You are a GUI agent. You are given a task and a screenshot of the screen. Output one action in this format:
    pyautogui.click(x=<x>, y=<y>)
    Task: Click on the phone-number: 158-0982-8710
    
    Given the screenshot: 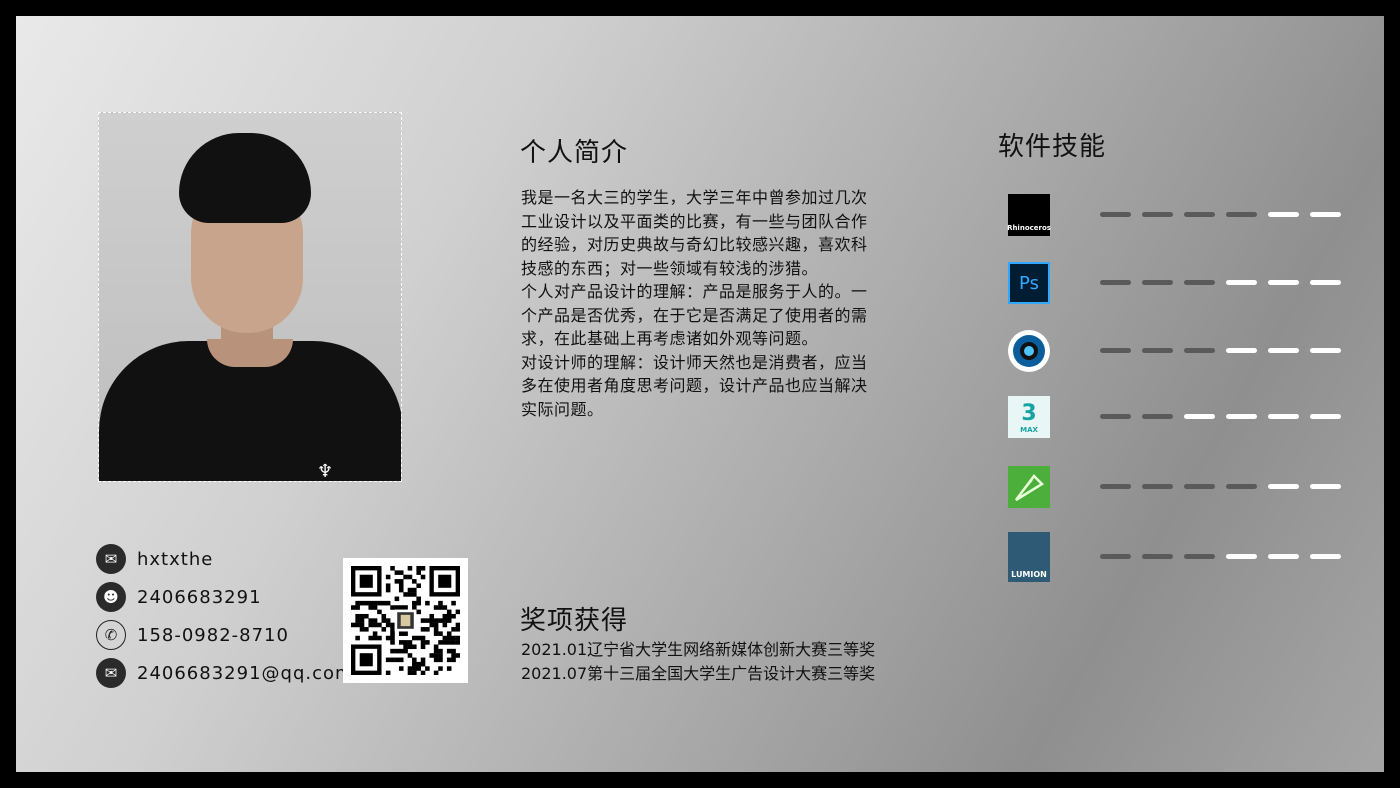 What is the action you would take?
    pyautogui.click(x=213, y=635)
    